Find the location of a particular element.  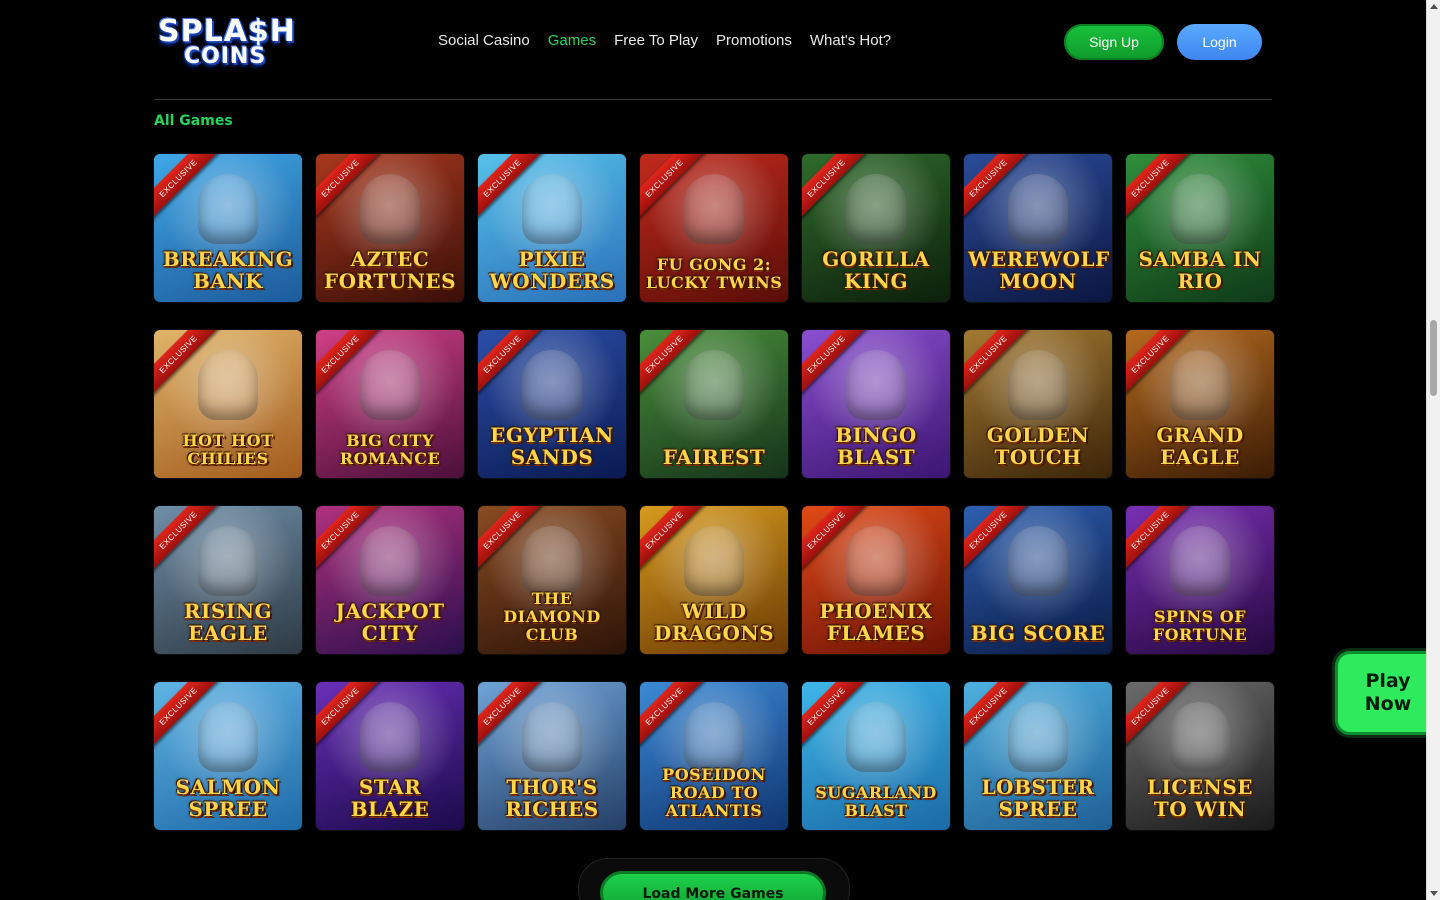

game-tile: Star Blaze EXCLUSIVE is located at coordinates (390, 756).